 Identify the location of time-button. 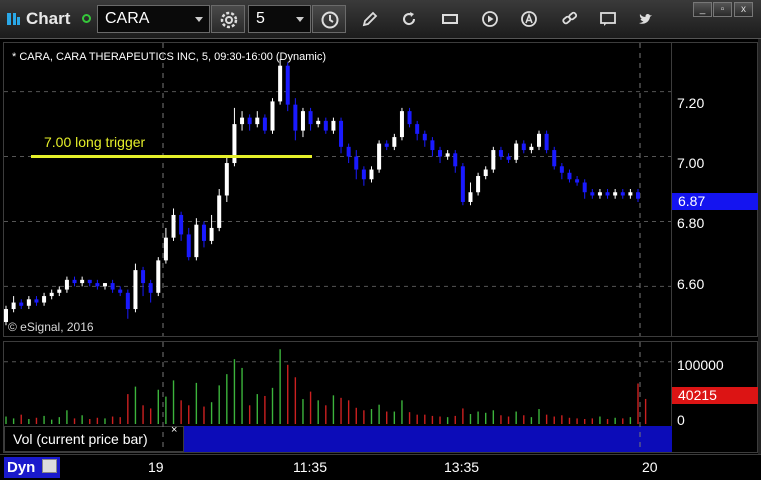
(329, 19).